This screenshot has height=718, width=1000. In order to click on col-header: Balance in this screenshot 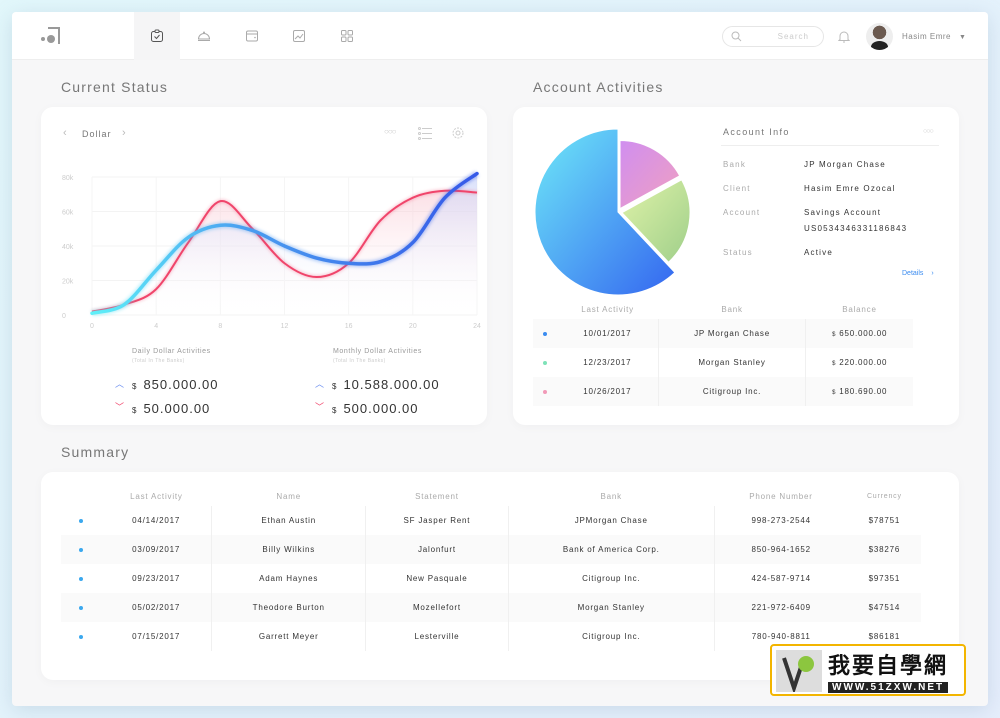, I will do `click(859, 309)`.